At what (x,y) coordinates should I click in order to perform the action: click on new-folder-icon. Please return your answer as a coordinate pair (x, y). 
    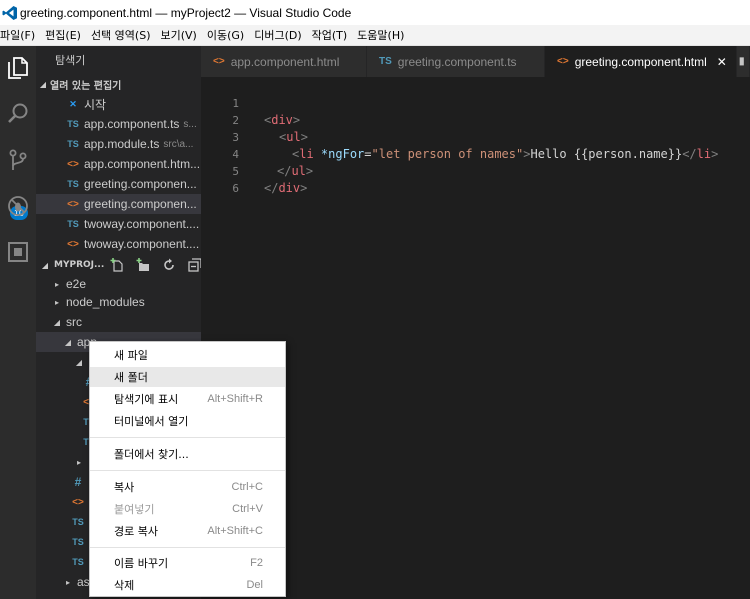
    Looking at the image, I should click on (143, 265).